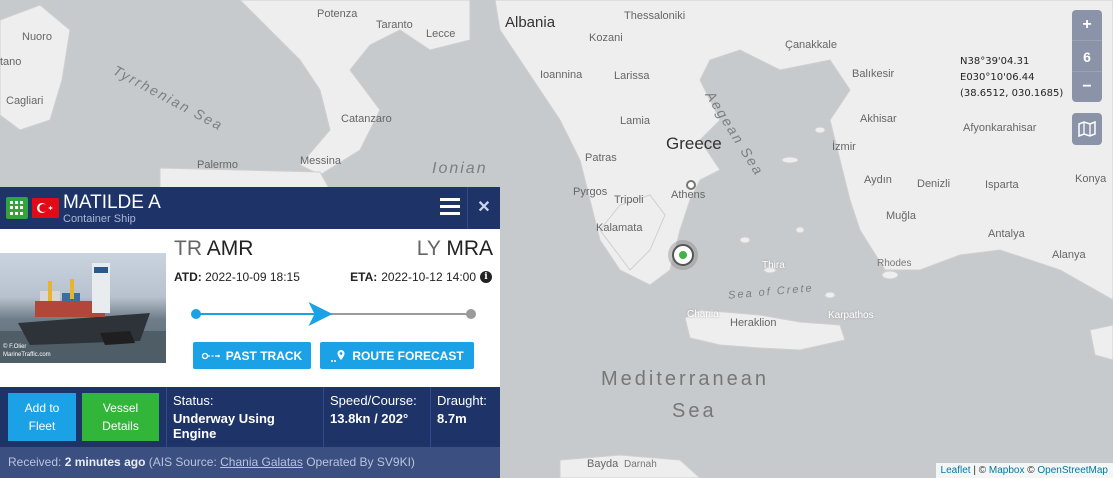  What do you see at coordinates (394, 25) in the screenshot?
I see `place-taranto: Taranto` at bounding box center [394, 25].